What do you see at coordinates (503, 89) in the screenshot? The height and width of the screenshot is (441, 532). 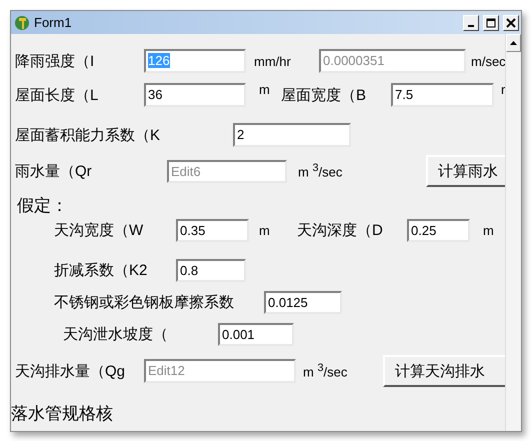 I see `unit-label: r` at bounding box center [503, 89].